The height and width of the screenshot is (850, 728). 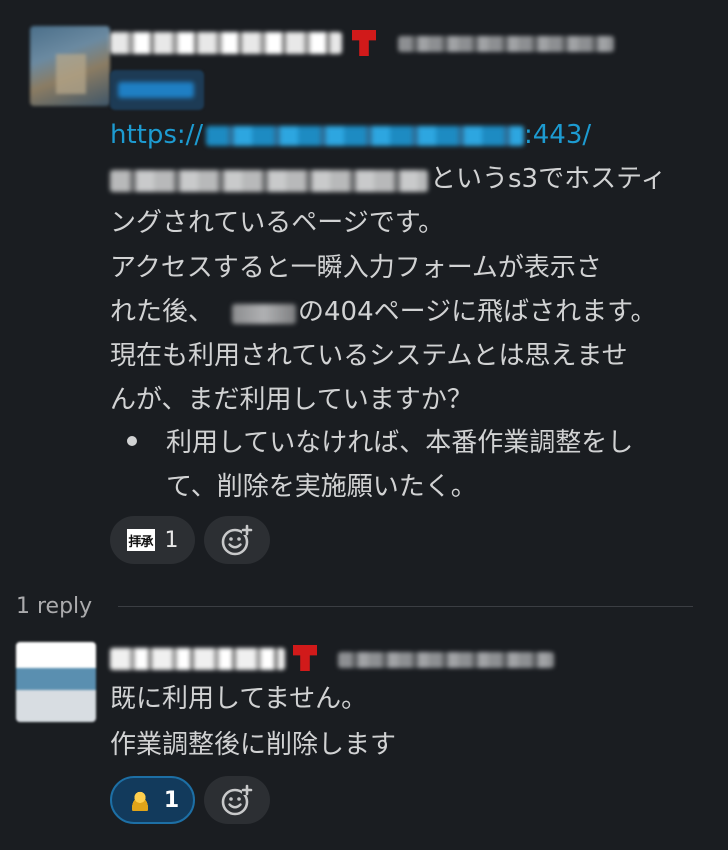 I want to click on reaction-button-selected: 1, so click(x=152, y=800).